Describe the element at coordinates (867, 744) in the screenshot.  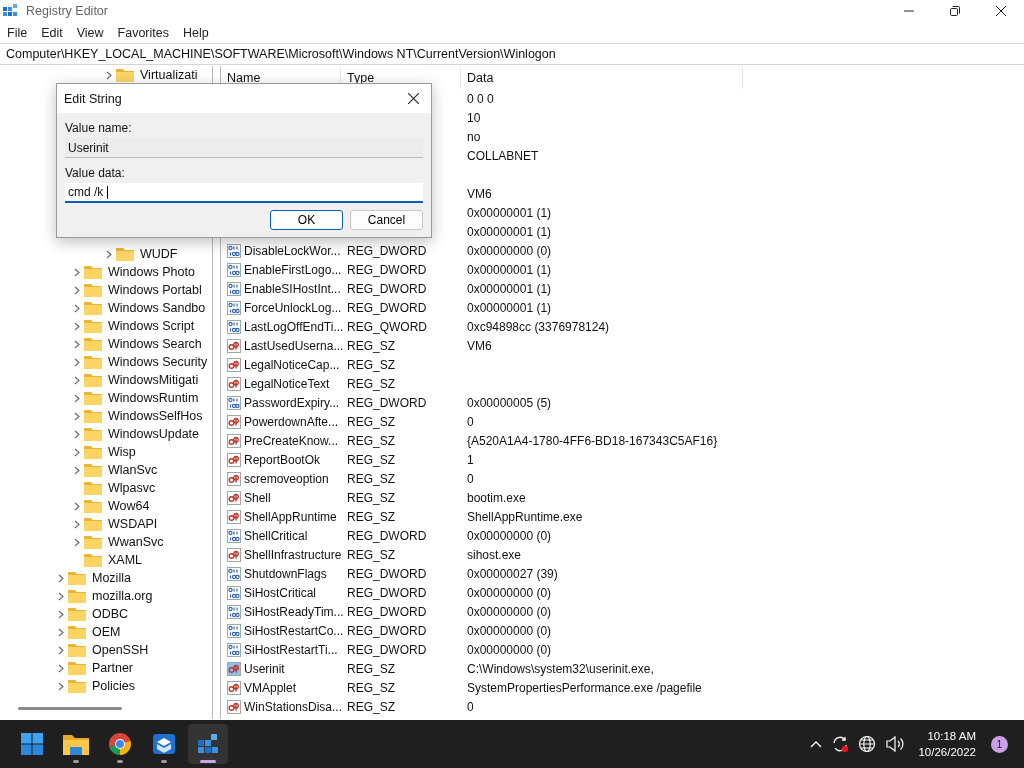
I see `globe-icon` at that location.